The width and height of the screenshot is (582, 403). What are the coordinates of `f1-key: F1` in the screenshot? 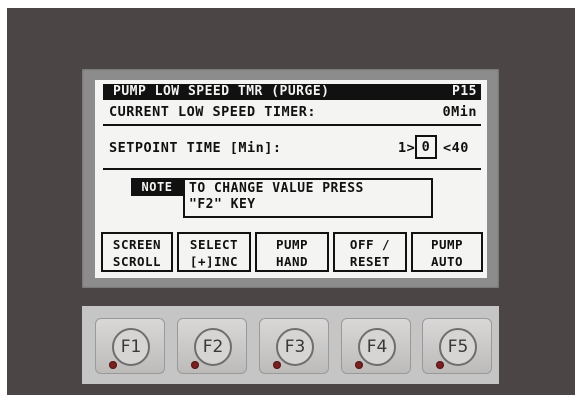 It's located at (130, 346).